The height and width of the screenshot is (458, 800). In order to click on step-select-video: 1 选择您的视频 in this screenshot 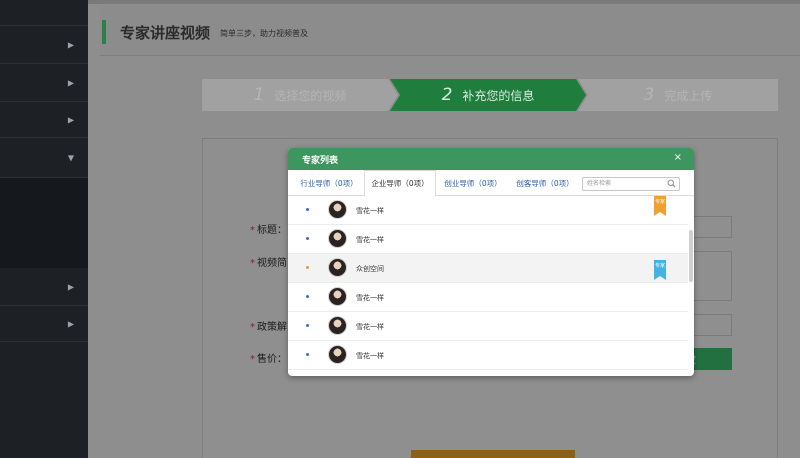, I will do `click(300, 95)`.